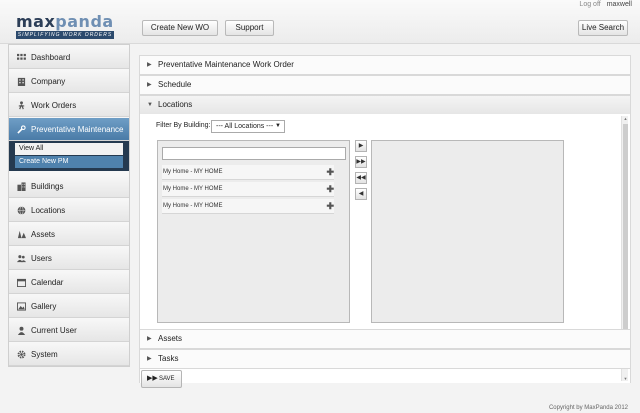 Image resolution: width=640 pixels, height=413 pixels. Describe the element at coordinates (167, 379) in the screenshot. I see `save-label: SAVE` at that location.